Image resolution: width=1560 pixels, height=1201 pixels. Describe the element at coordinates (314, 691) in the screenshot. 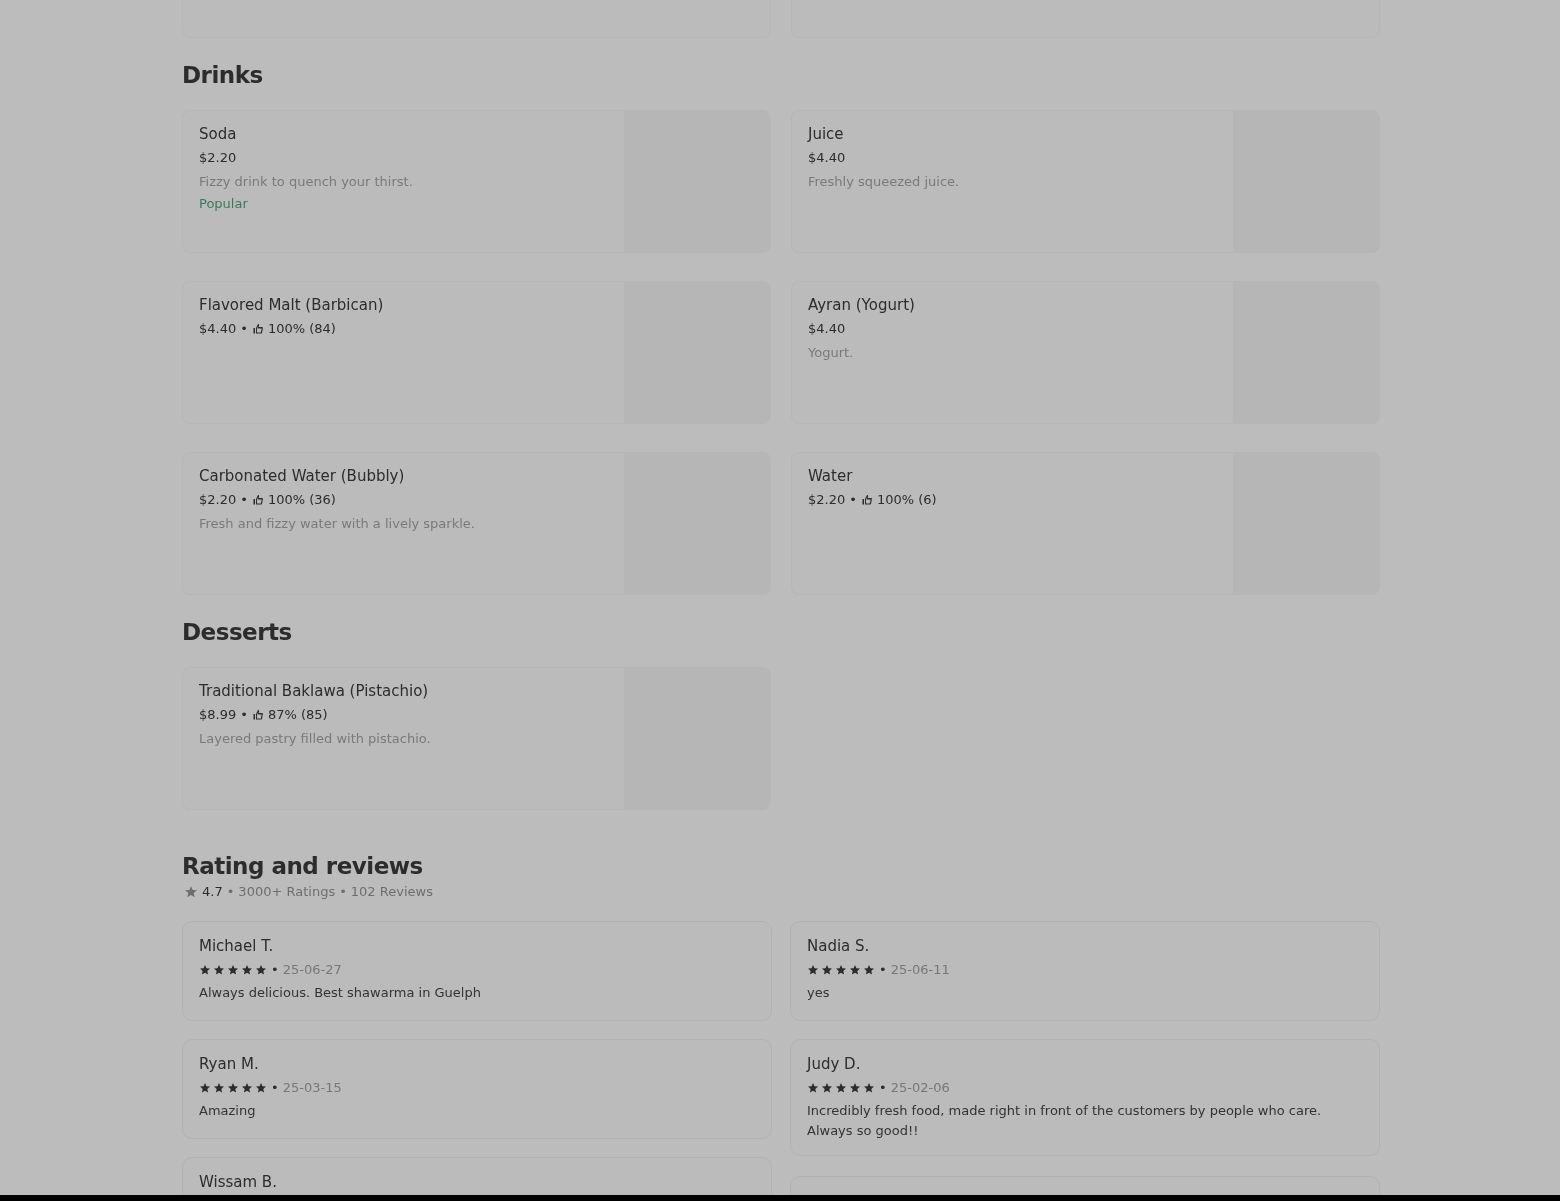

I see `item-name: Traditional Baklawa (Pistachio)` at that location.